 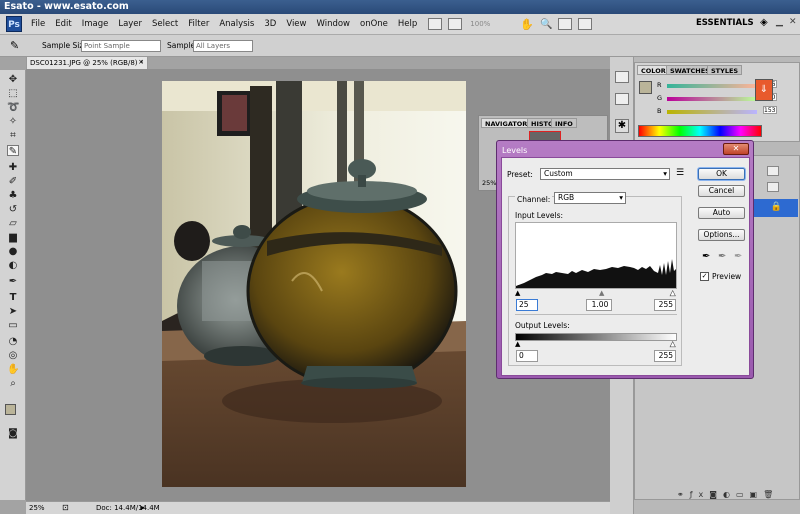 What do you see at coordinates (721, 213) in the screenshot?
I see `auto-button: Auto` at bounding box center [721, 213].